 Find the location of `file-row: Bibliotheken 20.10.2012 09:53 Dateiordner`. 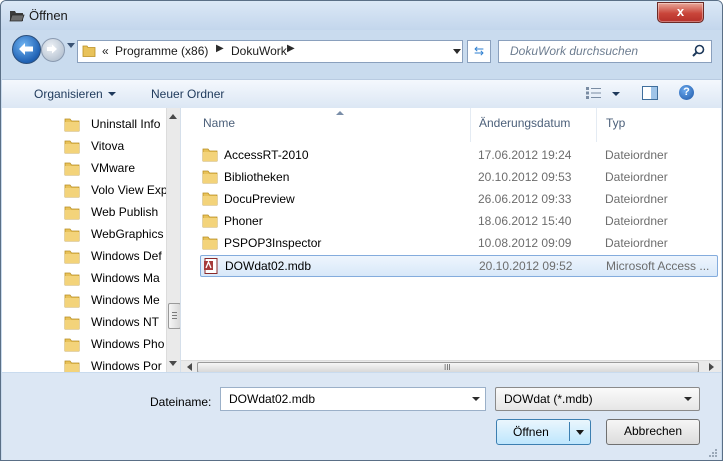

file-row: Bibliotheken 20.10.2012 09:53 Dateiordner is located at coordinates (458, 177).